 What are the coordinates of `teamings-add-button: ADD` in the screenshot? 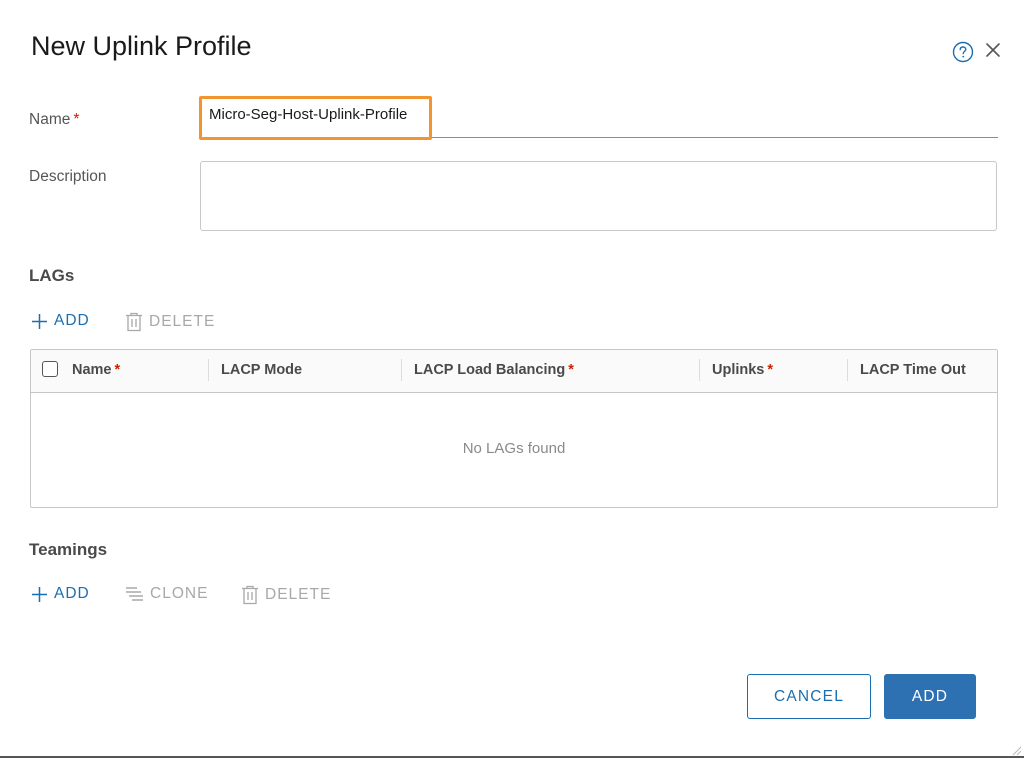 It's located at (60, 594).